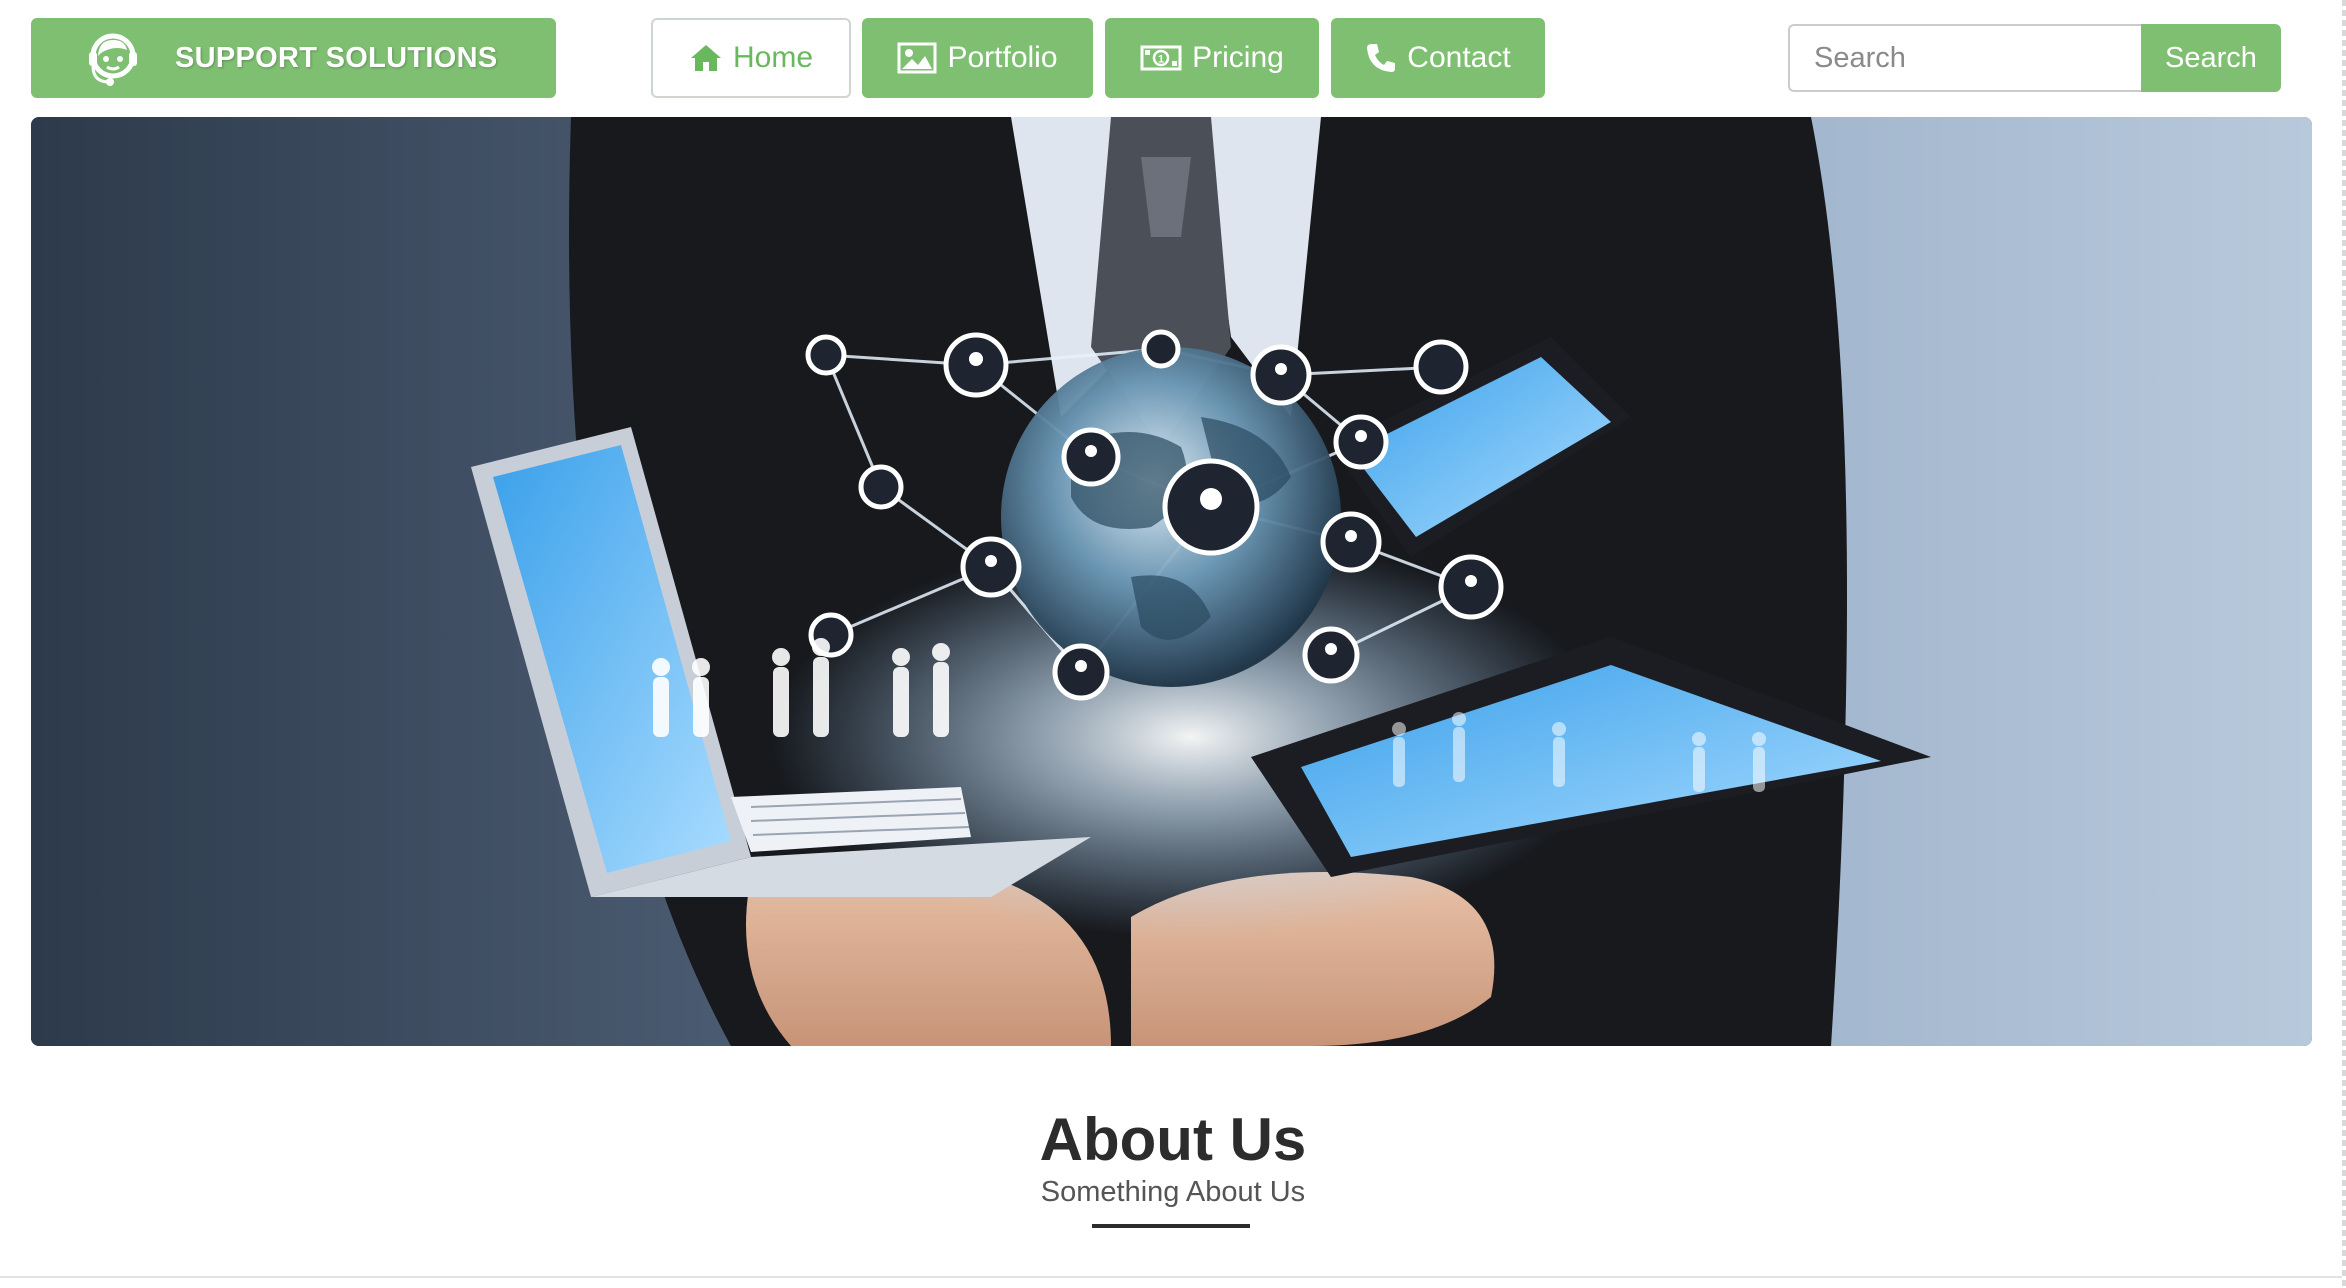 This screenshot has height=1288, width=2346. Describe the element at coordinates (773, 57) in the screenshot. I see `nav-home-label: Home` at that location.